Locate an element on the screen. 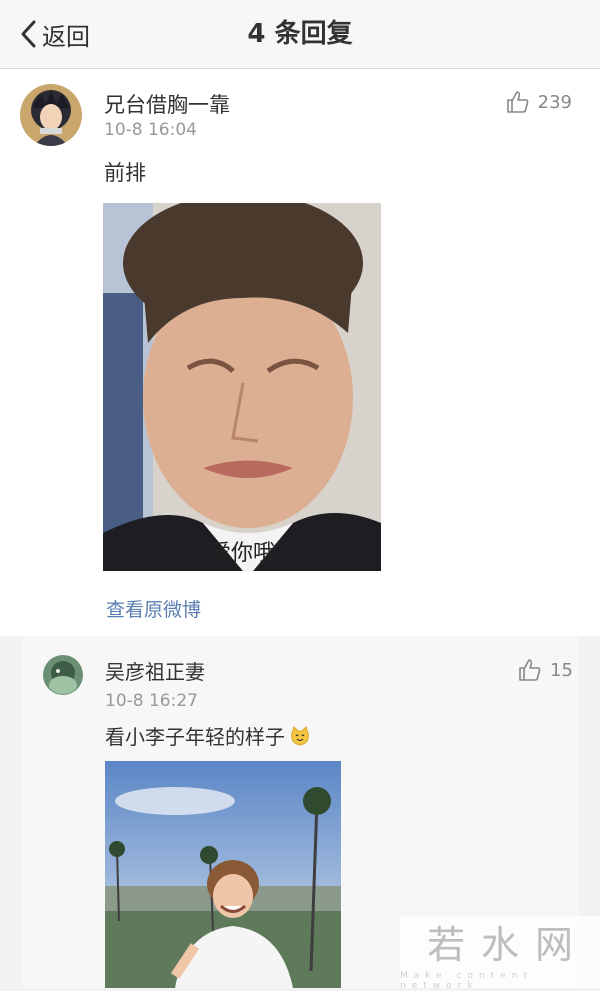 The height and width of the screenshot is (991, 600). comment-timestamp: 10-8 16:04 is located at coordinates (150, 130).